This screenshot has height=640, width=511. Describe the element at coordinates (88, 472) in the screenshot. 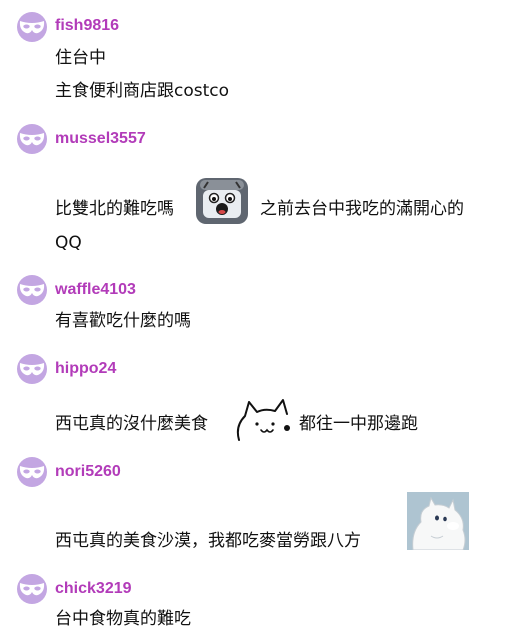

I see `username: nori5260` at that location.